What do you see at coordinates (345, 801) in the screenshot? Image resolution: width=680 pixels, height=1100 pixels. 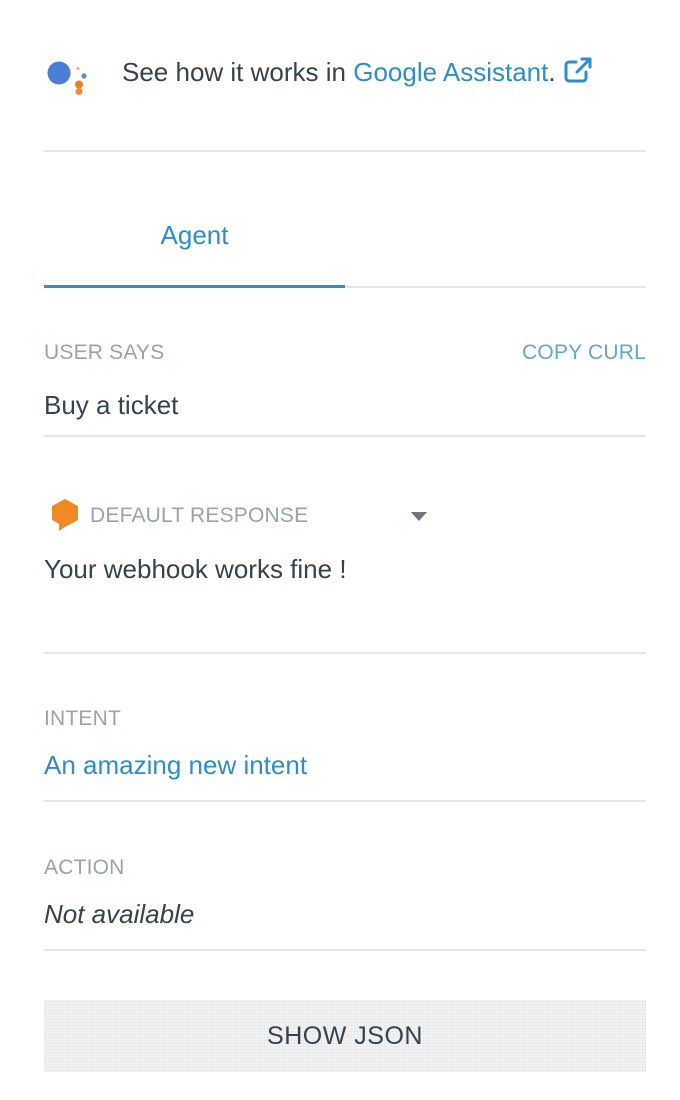 I see `intent-divider` at bounding box center [345, 801].